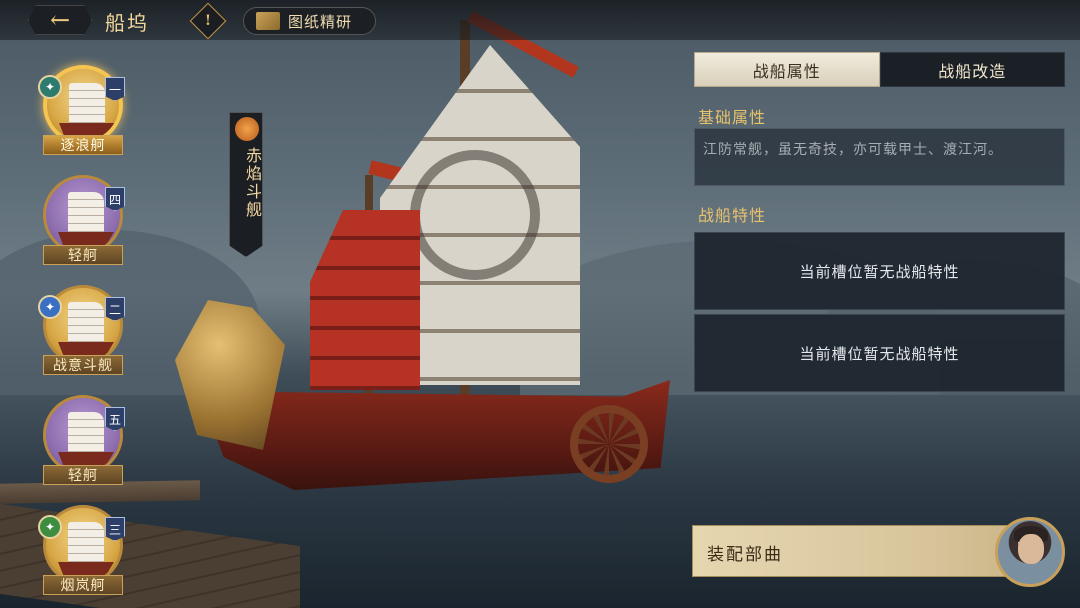 The image size is (1080, 608). I want to click on ship-slot-number: 一, so click(115, 89).